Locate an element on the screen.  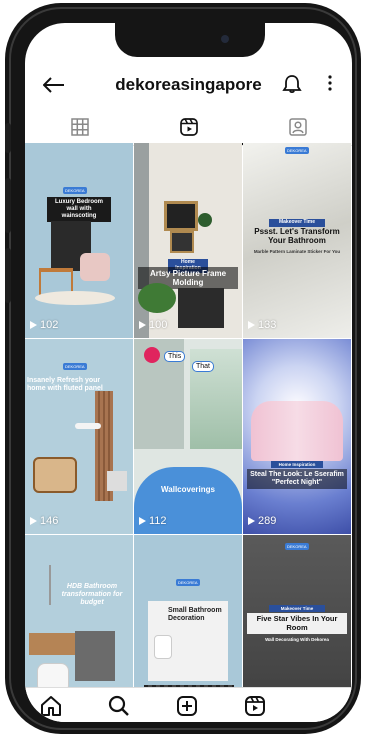
profile-tabs is located at coordinates (188, 129).